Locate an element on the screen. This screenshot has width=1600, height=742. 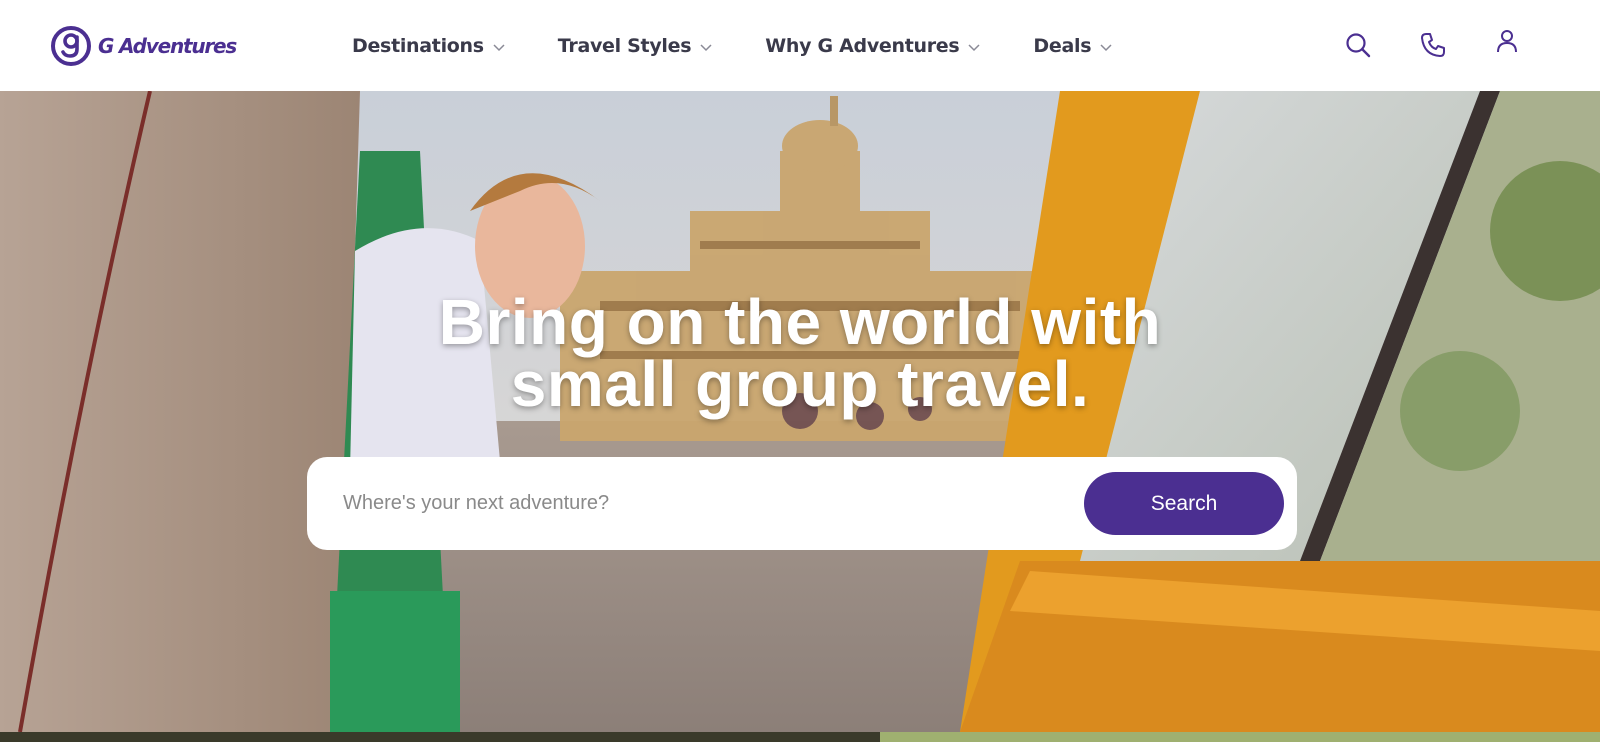
account-icon-button is located at coordinates (1507, 42).